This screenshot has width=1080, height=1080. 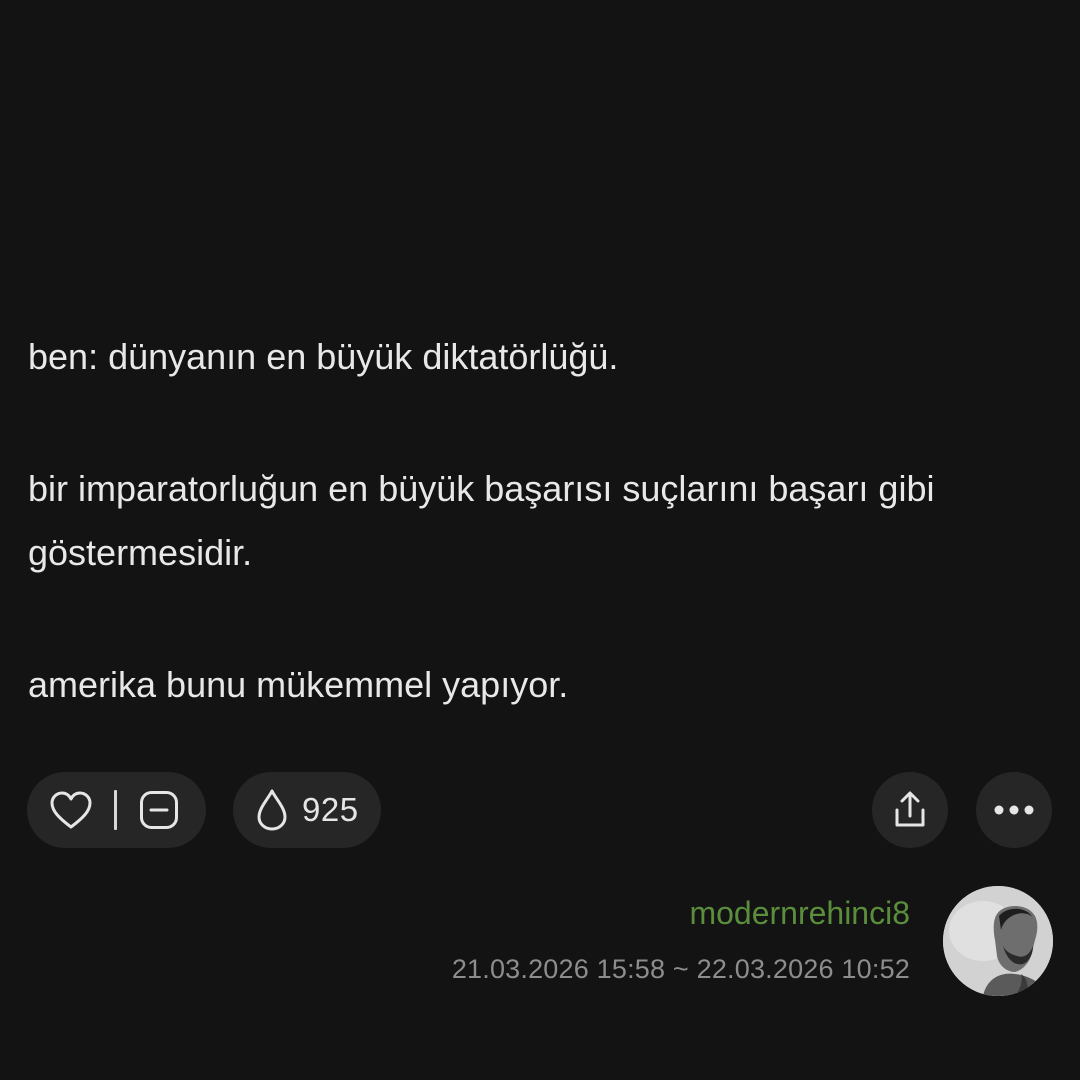 What do you see at coordinates (71, 810) in the screenshot?
I see `heart-icon` at bounding box center [71, 810].